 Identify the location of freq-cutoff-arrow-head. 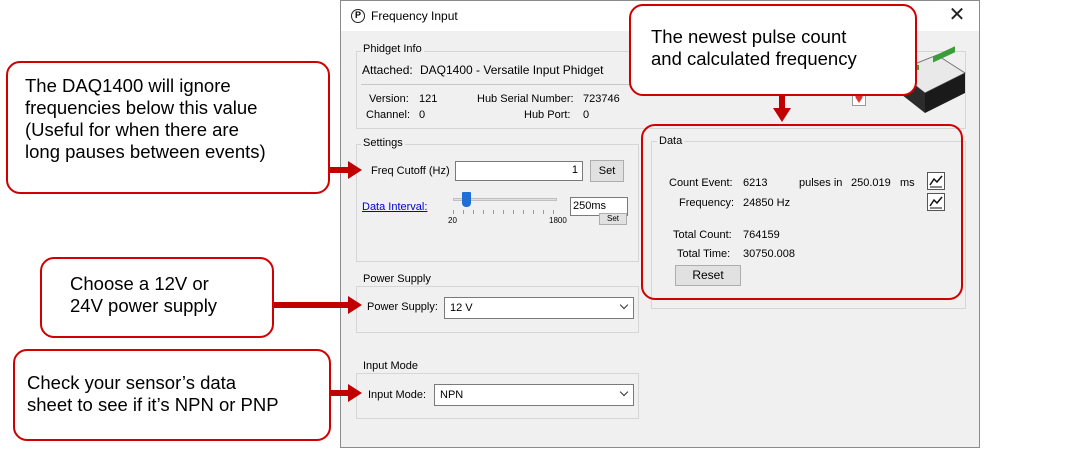
(355, 170).